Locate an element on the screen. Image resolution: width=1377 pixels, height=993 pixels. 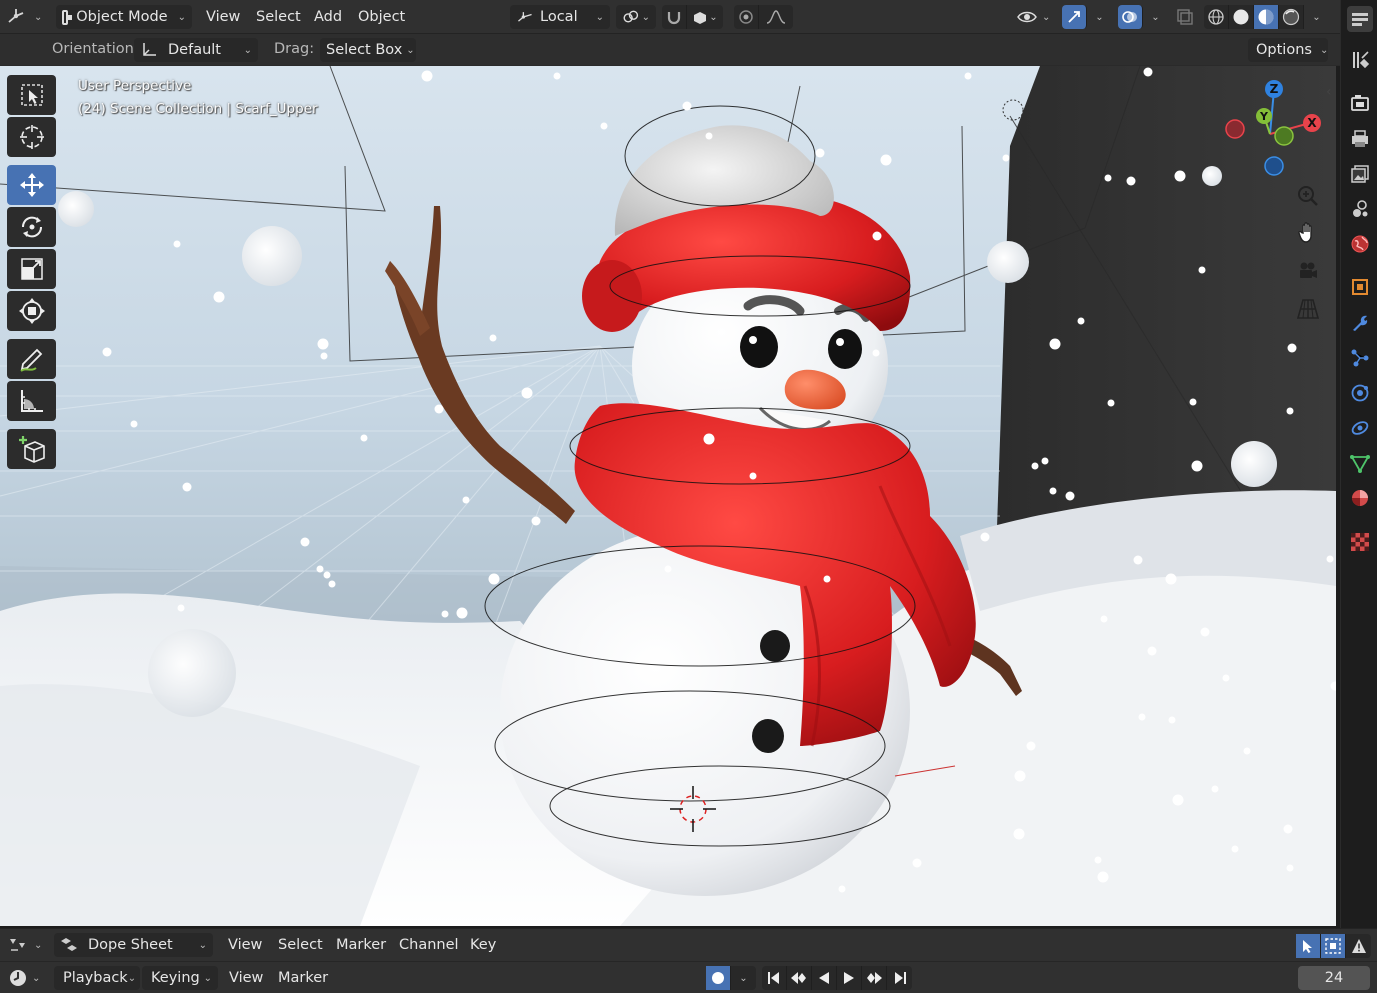
shading-rendered-button is located at coordinates (1291, 17).